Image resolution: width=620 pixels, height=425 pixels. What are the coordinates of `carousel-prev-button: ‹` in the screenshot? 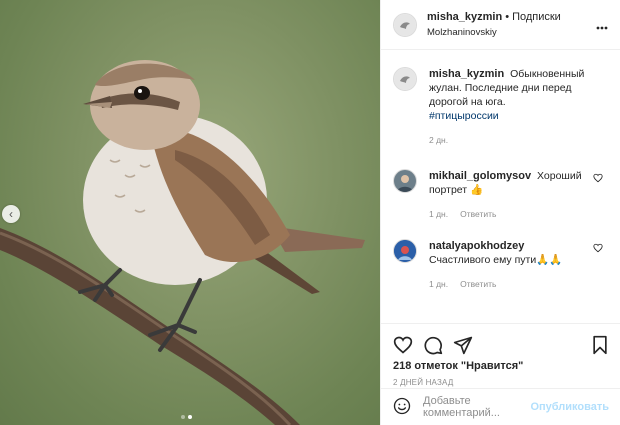 It's located at (11, 214).